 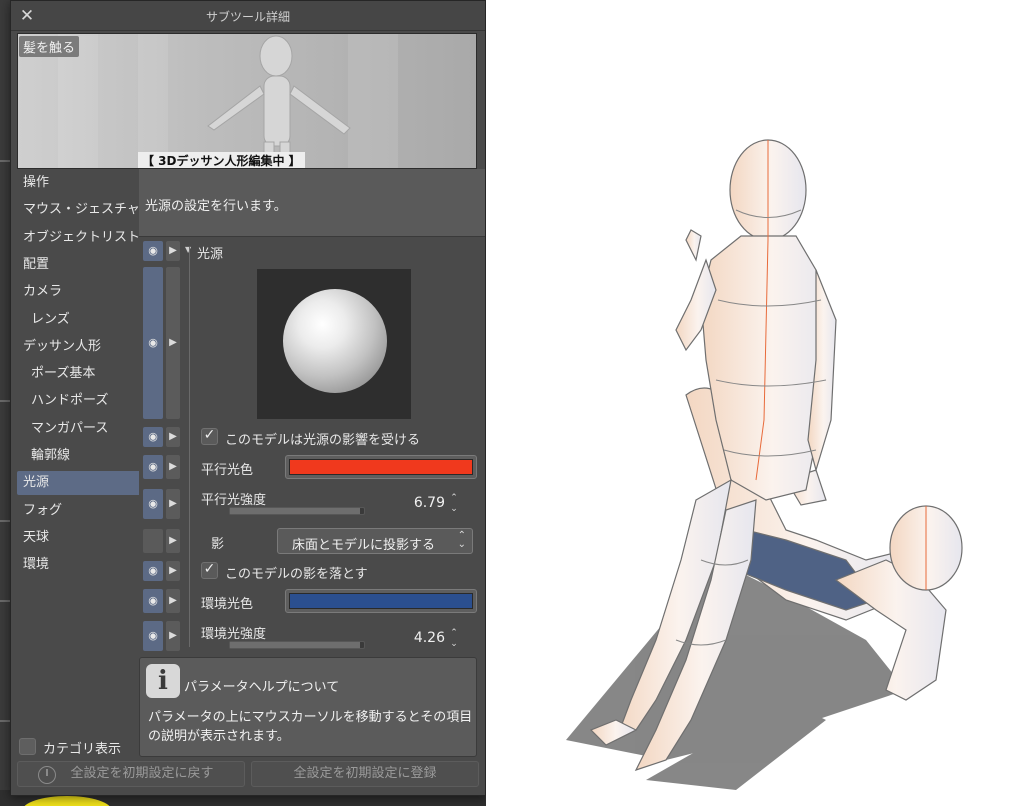 I want to click on reset-all-label: 全設定を初期設定に戻す, so click(x=142, y=773).